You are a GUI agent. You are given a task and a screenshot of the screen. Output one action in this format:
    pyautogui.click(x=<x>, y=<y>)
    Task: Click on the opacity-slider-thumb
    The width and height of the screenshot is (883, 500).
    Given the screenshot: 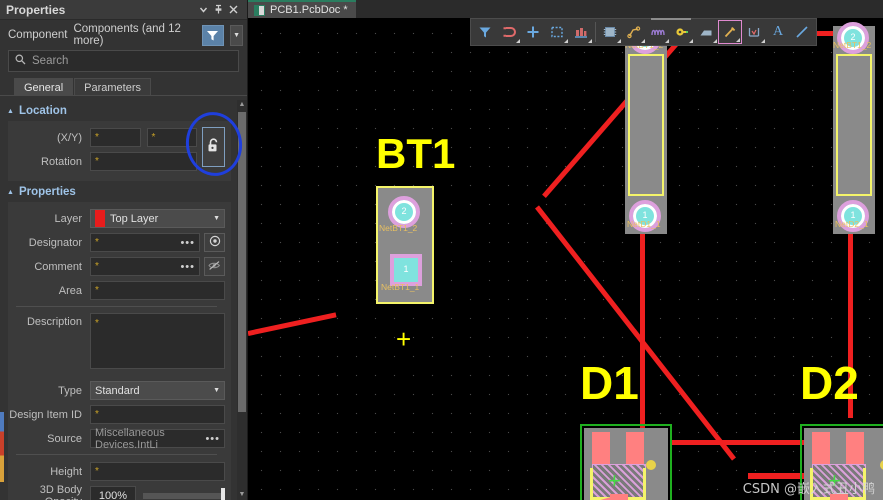 What is the action you would take?
    pyautogui.click(x=223, y=493)
    